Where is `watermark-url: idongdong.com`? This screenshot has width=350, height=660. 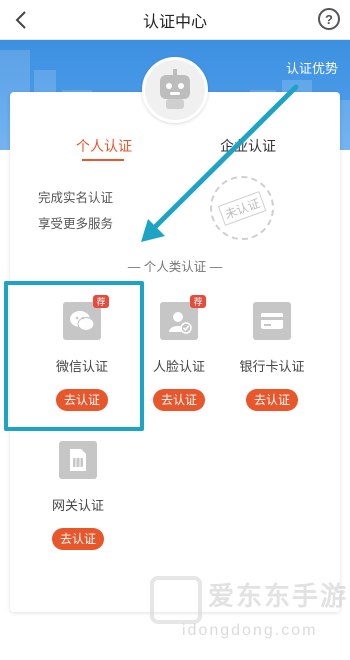
watermark-url: idongdong.com is located at coordinates (250, 630).